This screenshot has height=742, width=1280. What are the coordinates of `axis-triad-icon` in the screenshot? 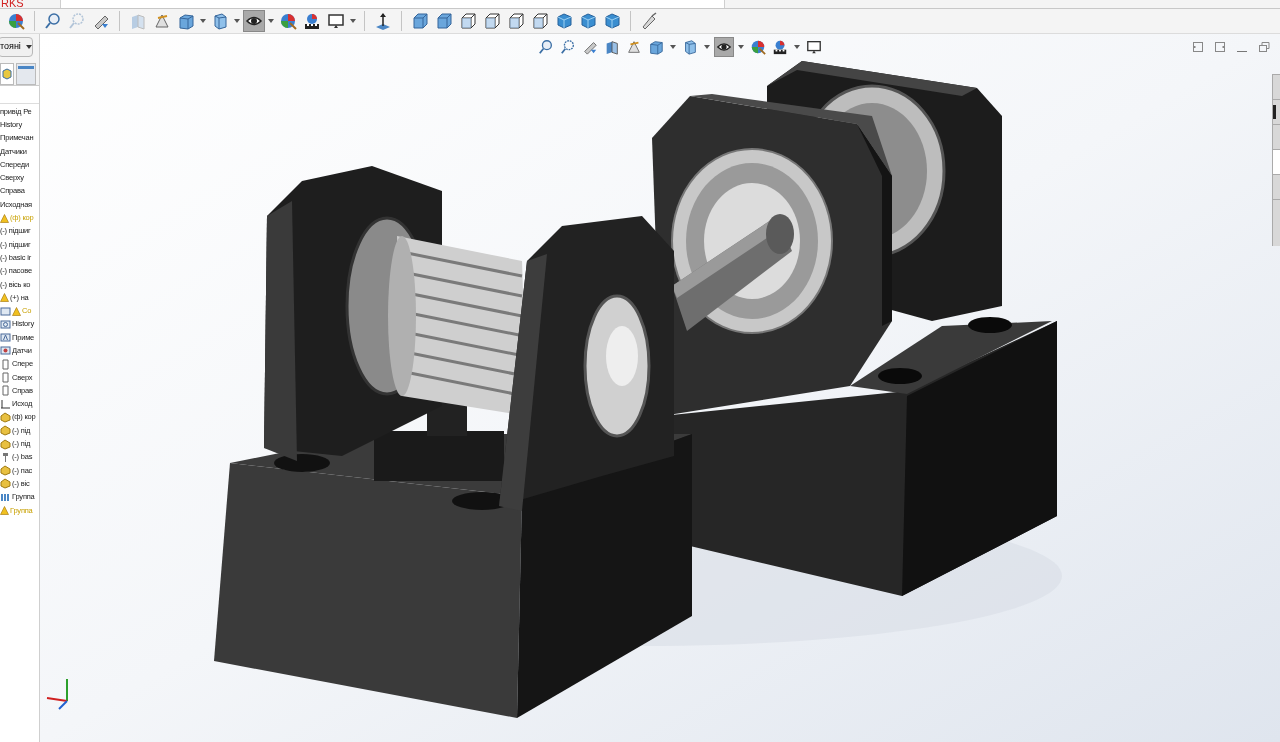 It's located at (57, 694).